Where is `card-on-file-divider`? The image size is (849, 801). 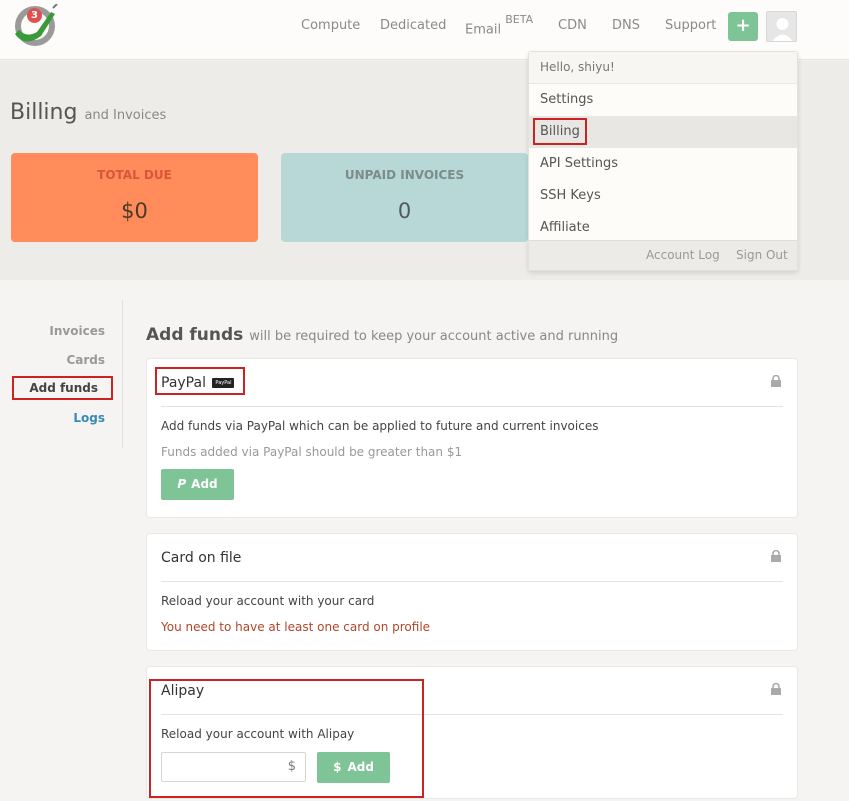
card-on-file-divider is located at coordinates (472, 581).